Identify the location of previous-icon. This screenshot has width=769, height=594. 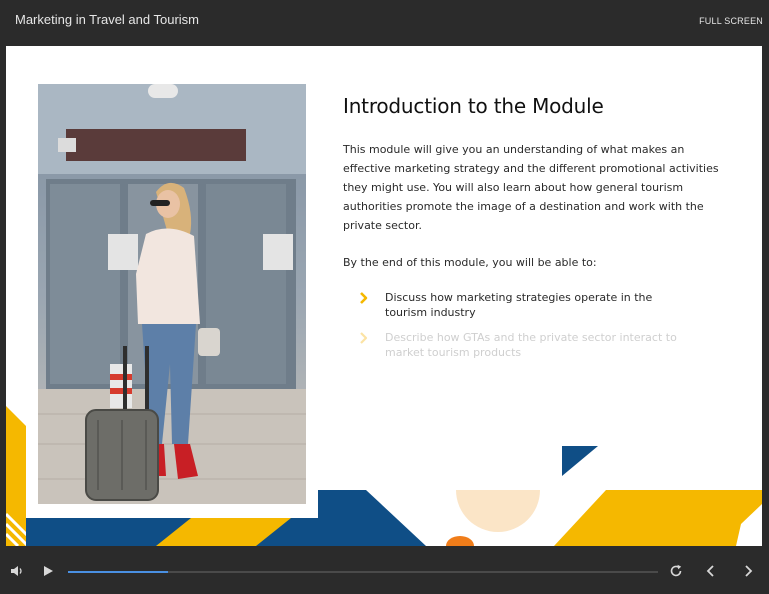
(711, 571).